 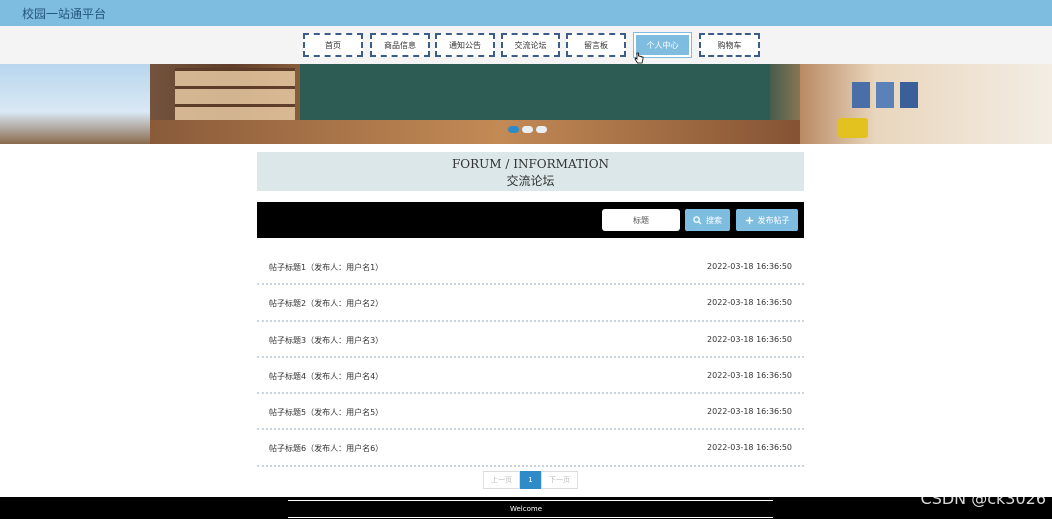 What do you see at coordinates (400, 45) in the screenshot?
I see `nav-item-products: 商品信息` at bounding box center [400, 45].